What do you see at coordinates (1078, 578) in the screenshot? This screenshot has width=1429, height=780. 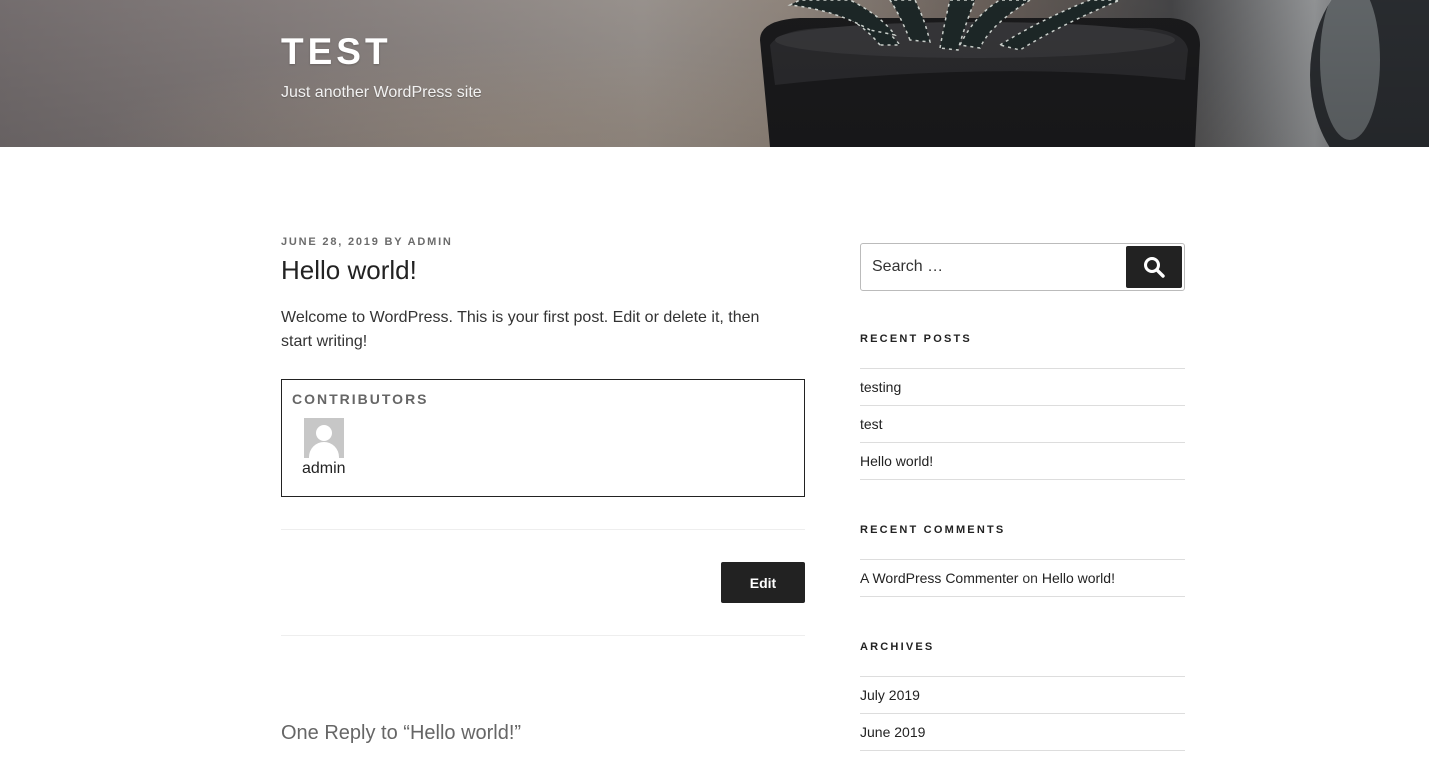 I see `comment-post-link: Hello world!` at bounding box center [1078, 578].